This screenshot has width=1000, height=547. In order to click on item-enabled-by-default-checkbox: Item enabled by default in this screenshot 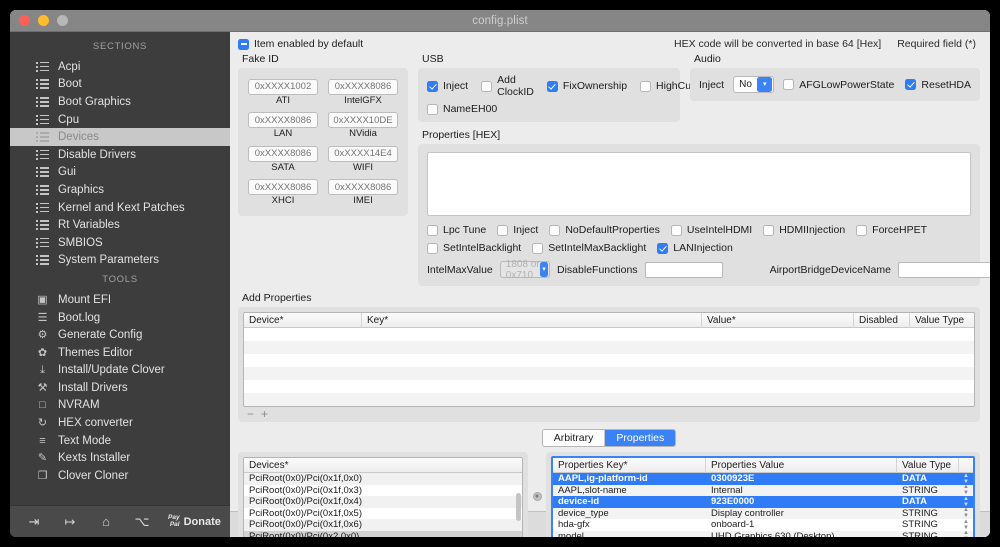, I will do `click(300, 44)`.